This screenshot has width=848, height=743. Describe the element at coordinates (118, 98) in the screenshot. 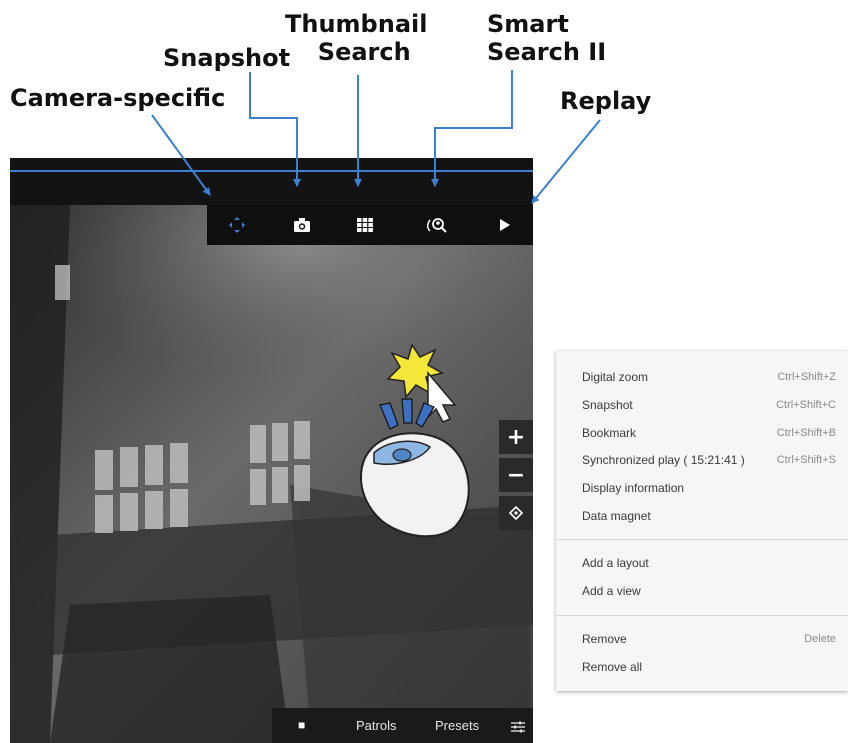

I see `callout-camera-specific: Camera-specific` at that location.